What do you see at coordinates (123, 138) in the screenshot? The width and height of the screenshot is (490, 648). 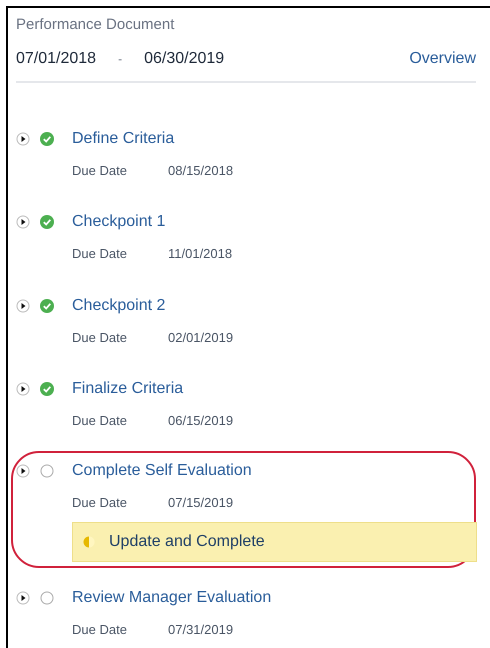 I see `step-title-link: Define Criteria` at bounding box center [123, 138].